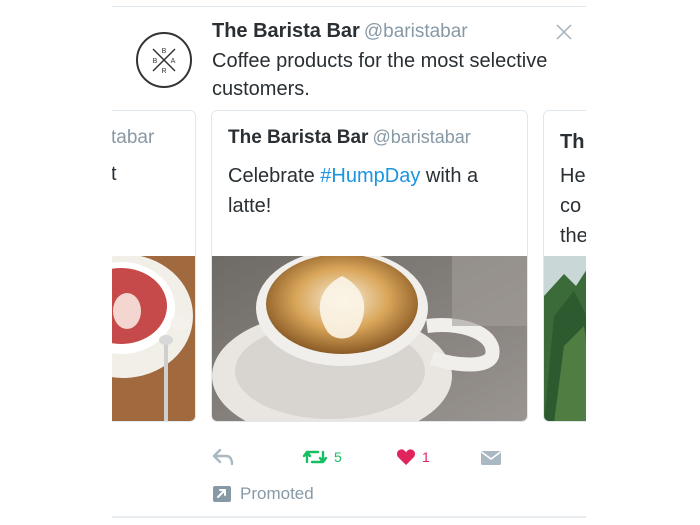  What do you see at coordinates (286, 31) in the screenshot?
I see `account-name: The Barista Bar` at bounding box center [286, 31].